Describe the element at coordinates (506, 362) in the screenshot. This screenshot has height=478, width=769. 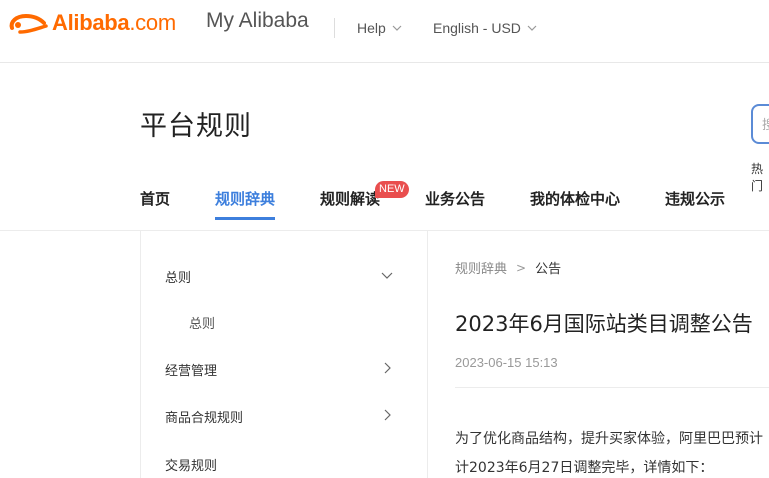
I see `article-date: 2023-06-15 15:13` at that location.